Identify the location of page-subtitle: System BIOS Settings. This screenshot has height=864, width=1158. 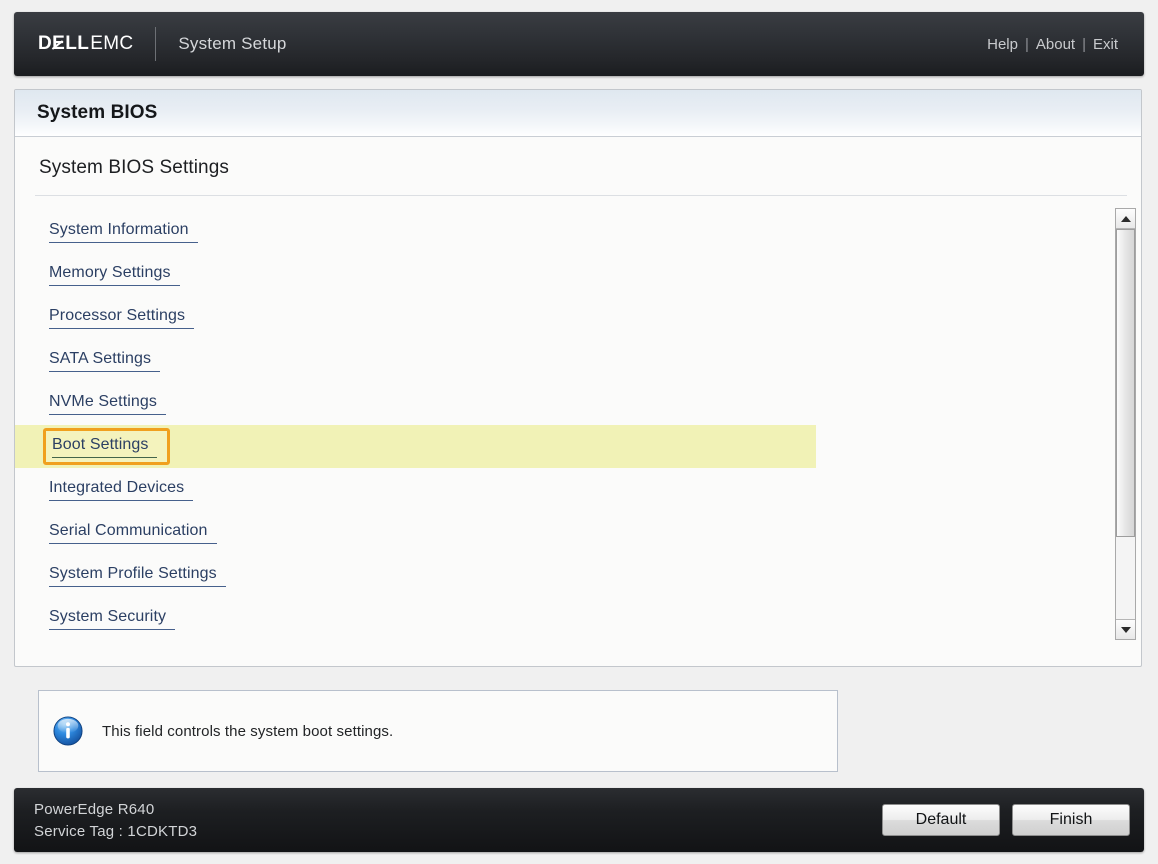
(134, 167).